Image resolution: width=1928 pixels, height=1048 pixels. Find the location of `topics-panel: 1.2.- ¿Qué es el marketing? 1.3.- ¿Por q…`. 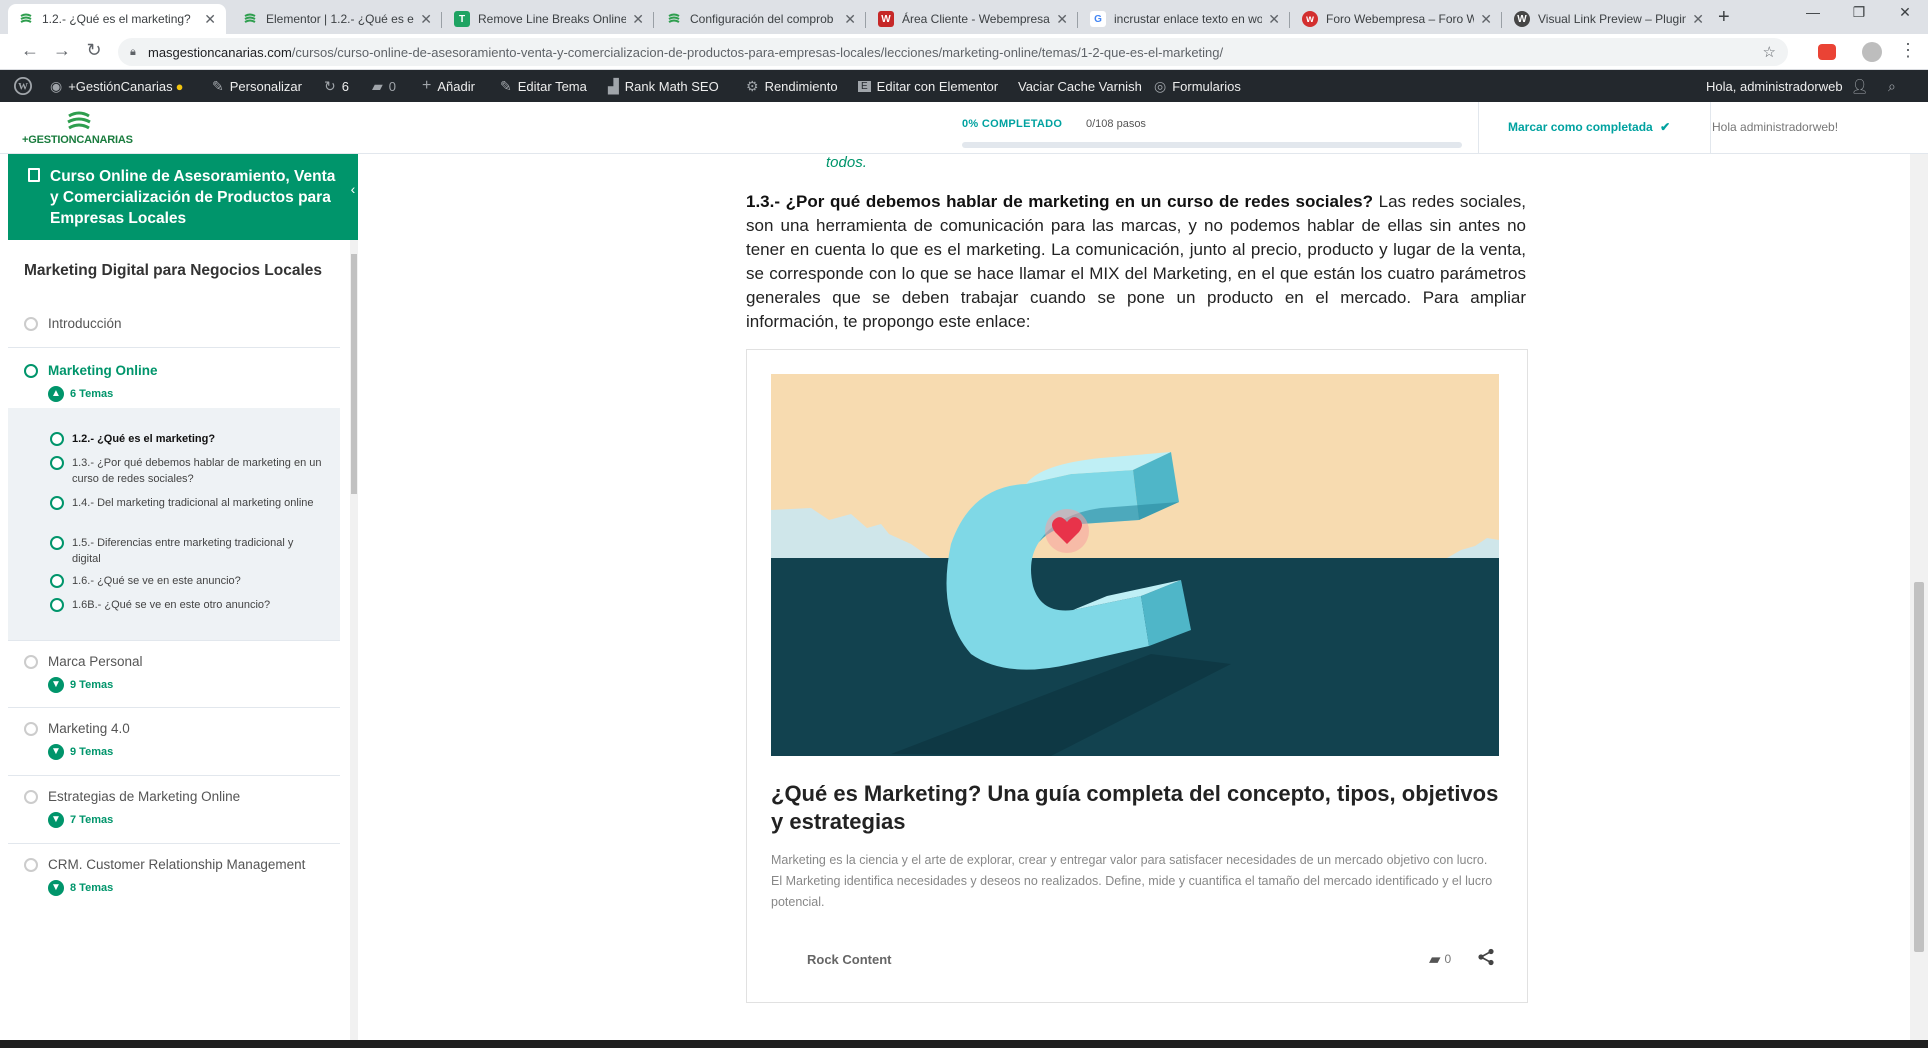

topics-panel: 1.2.- ¿Qué es el marketing? 1.3.- ¿Por q… is located at coordinates (174, 524).